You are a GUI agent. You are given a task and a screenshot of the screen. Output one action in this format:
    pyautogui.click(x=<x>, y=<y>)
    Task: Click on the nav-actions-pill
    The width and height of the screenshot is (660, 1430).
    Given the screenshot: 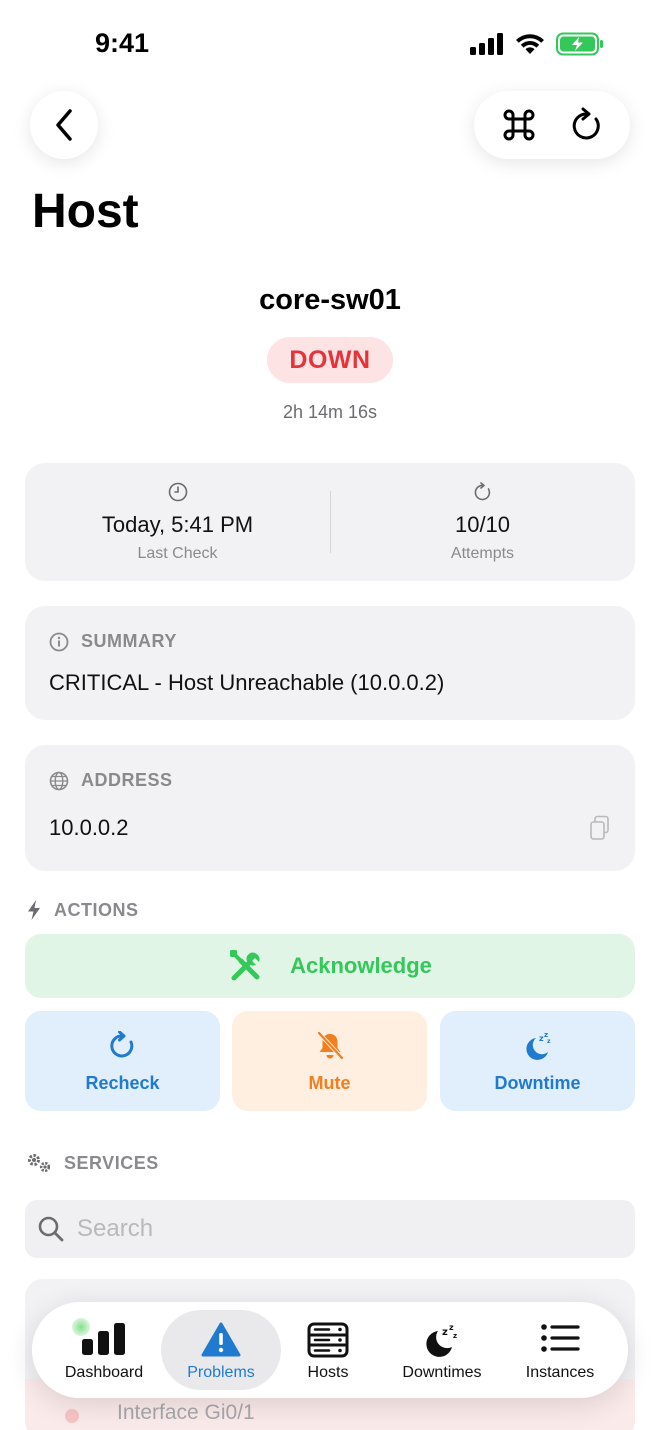 What is the action you would take?
    pyautogui.click(x=552, y=125)
    